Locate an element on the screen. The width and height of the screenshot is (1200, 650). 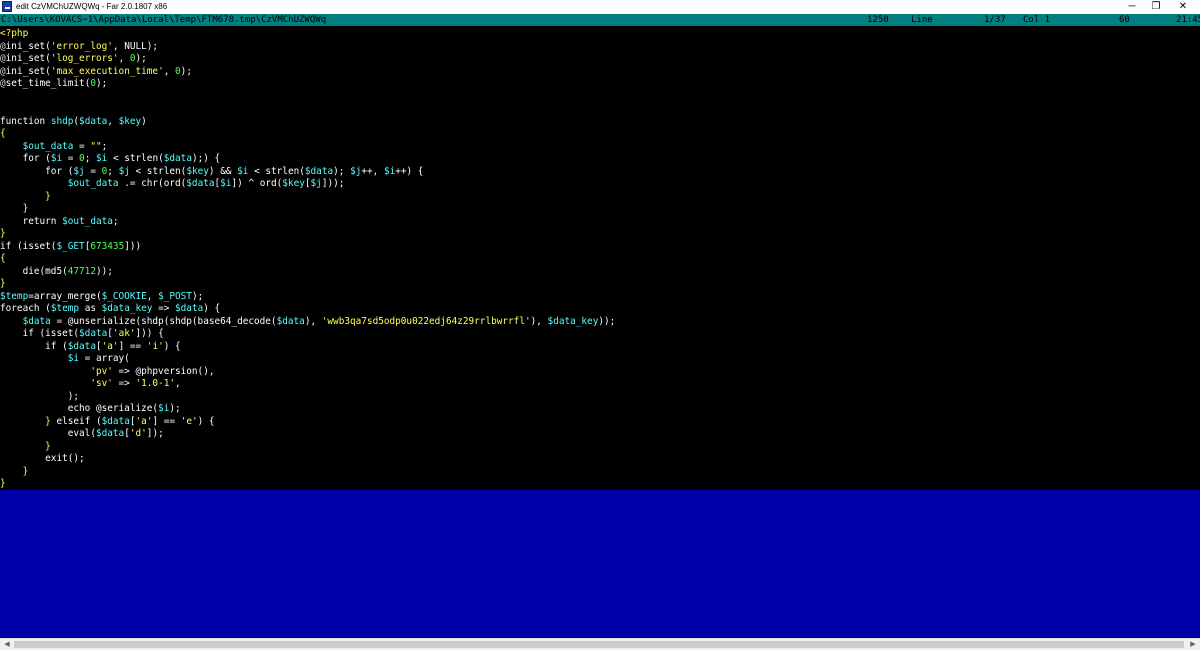
scrollbar-thumb is located at coordinates (599, 644).